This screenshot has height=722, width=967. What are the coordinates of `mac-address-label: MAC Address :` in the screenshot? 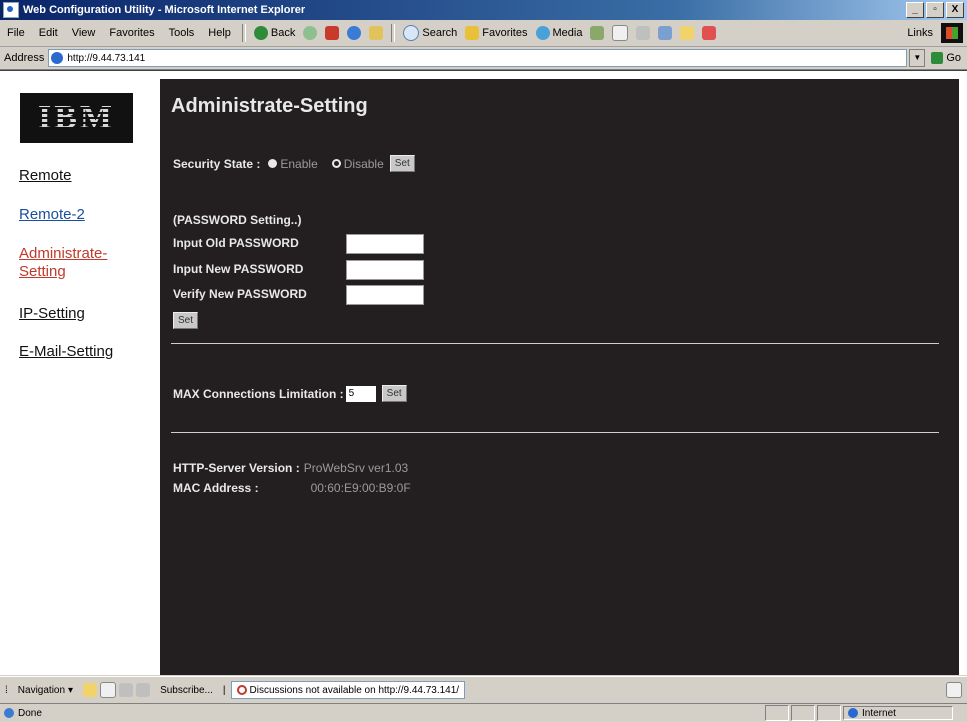 It's located at (216, 488).